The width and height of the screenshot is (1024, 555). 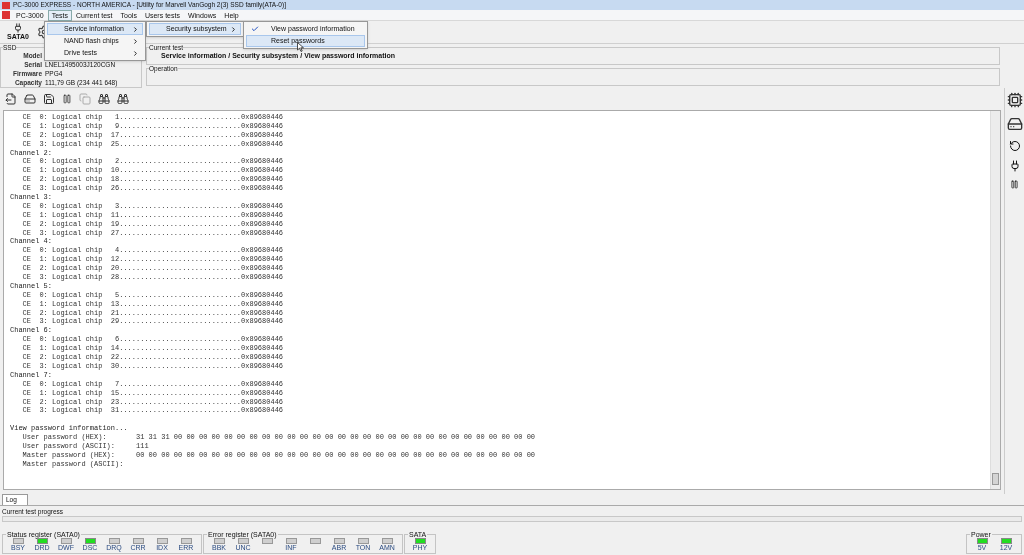 I want to click on scrollbar, so click(x=995, y=300).